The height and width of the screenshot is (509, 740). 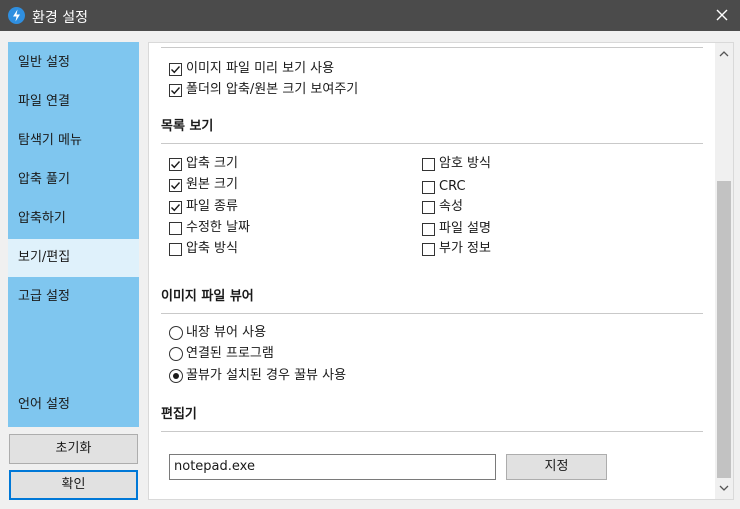 What do you see at coordinates (73, 297) in the screenshot?
I see `sidebar-item-advanced: 고급 설정` at bounding box center [73, 297].